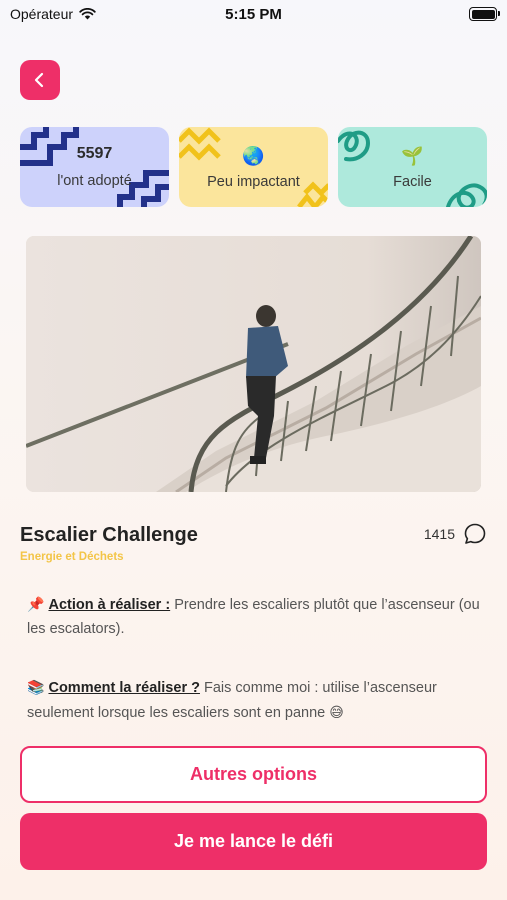 The height and width of the screenshot is (900, 507). What do you see at coordinates (36, 687) in the screenshot?
I see `books-icon: 📚` at bounding box center [36, 687].